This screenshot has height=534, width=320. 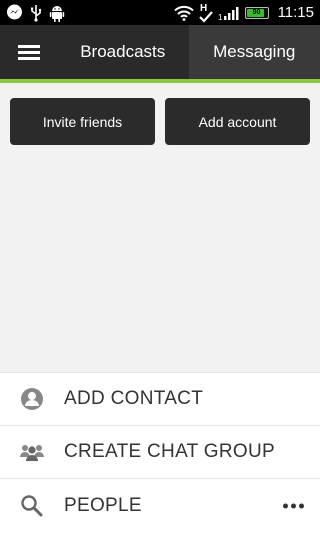 I want to click on svg-text: 1, so click(x=220, y=17).